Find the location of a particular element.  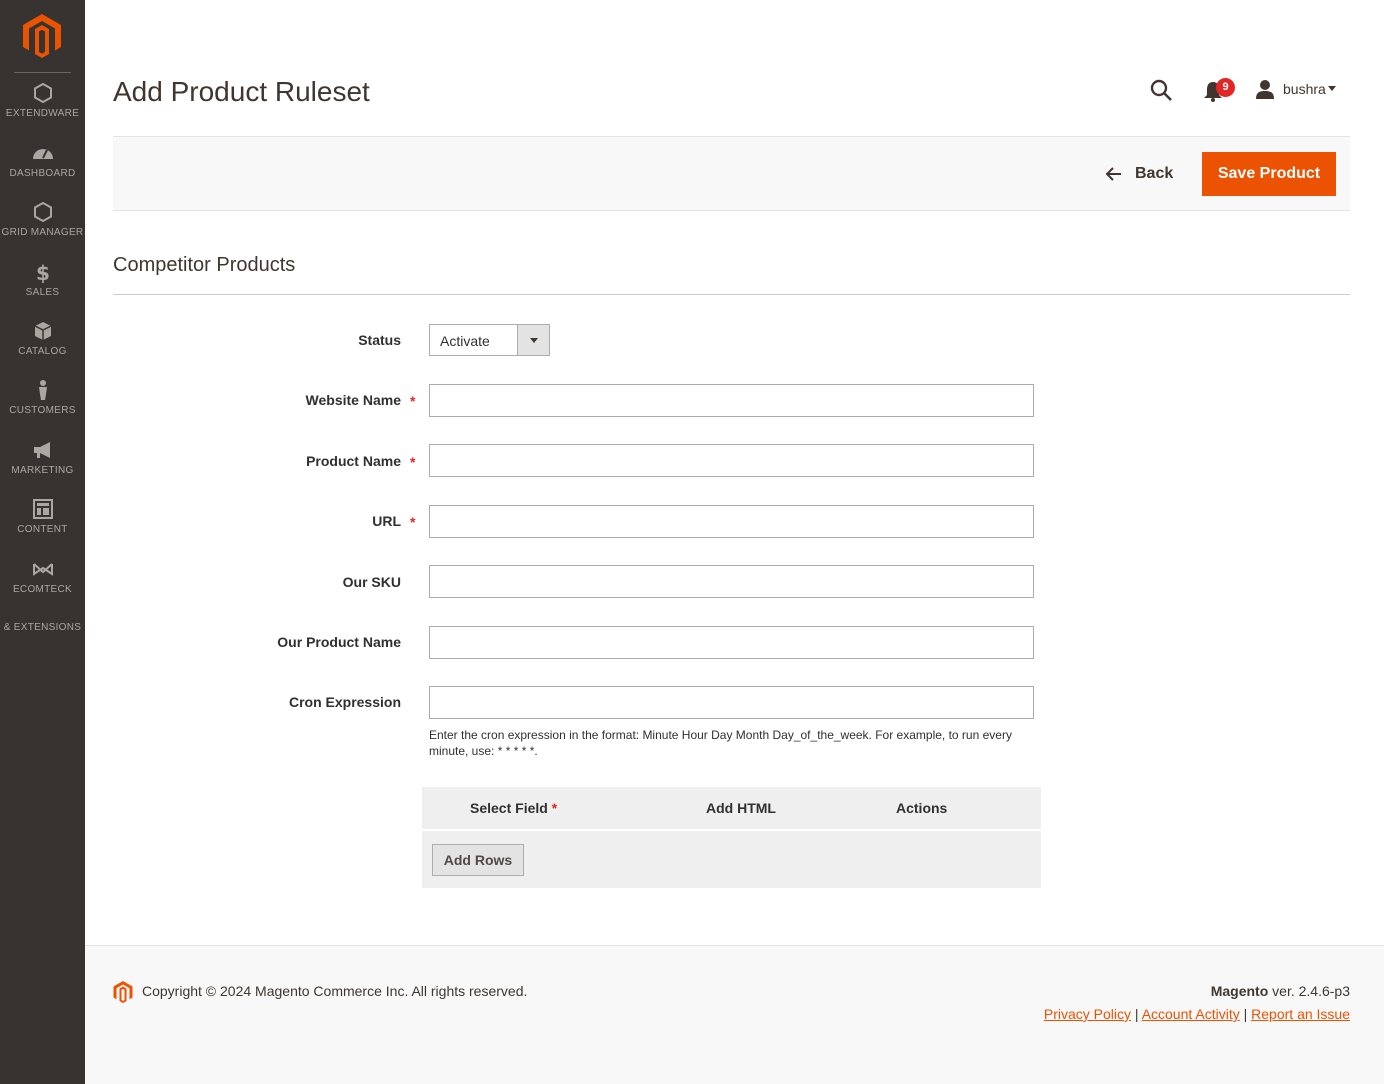

version-number: ver. 2.4.6-p3 is located at coordinates (1309, 991).